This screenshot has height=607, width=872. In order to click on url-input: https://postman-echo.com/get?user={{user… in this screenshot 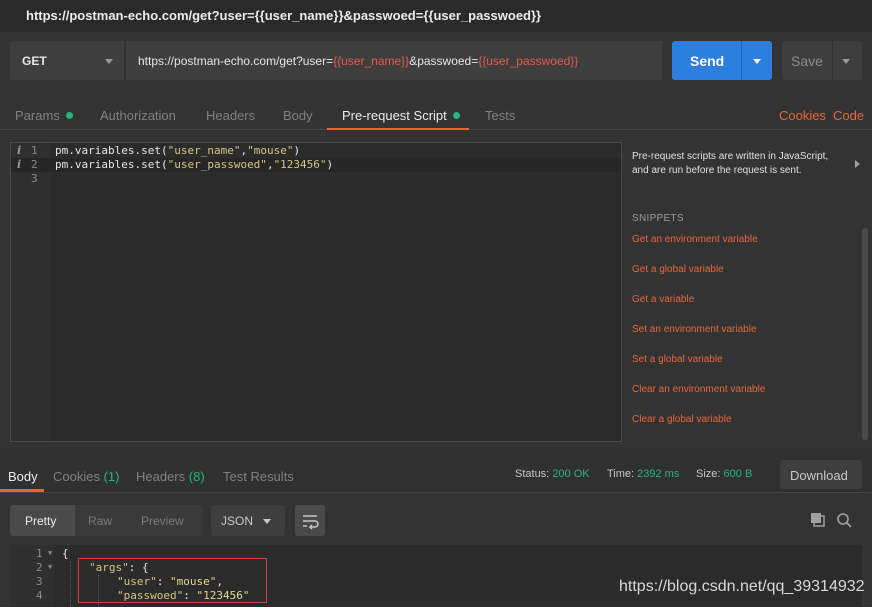, I will do `click(394, 60)`.